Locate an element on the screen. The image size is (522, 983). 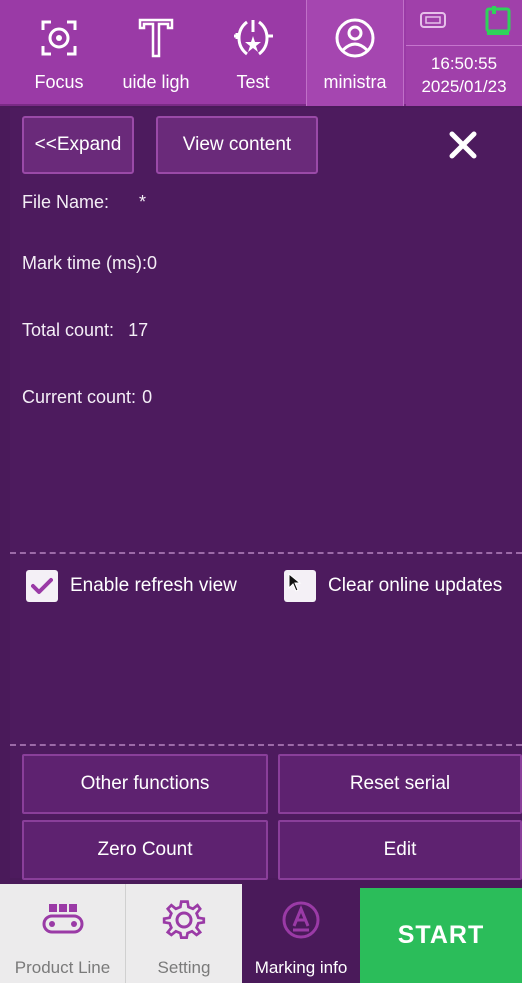
edit-button: Edit is located at coordinates (400, 850).